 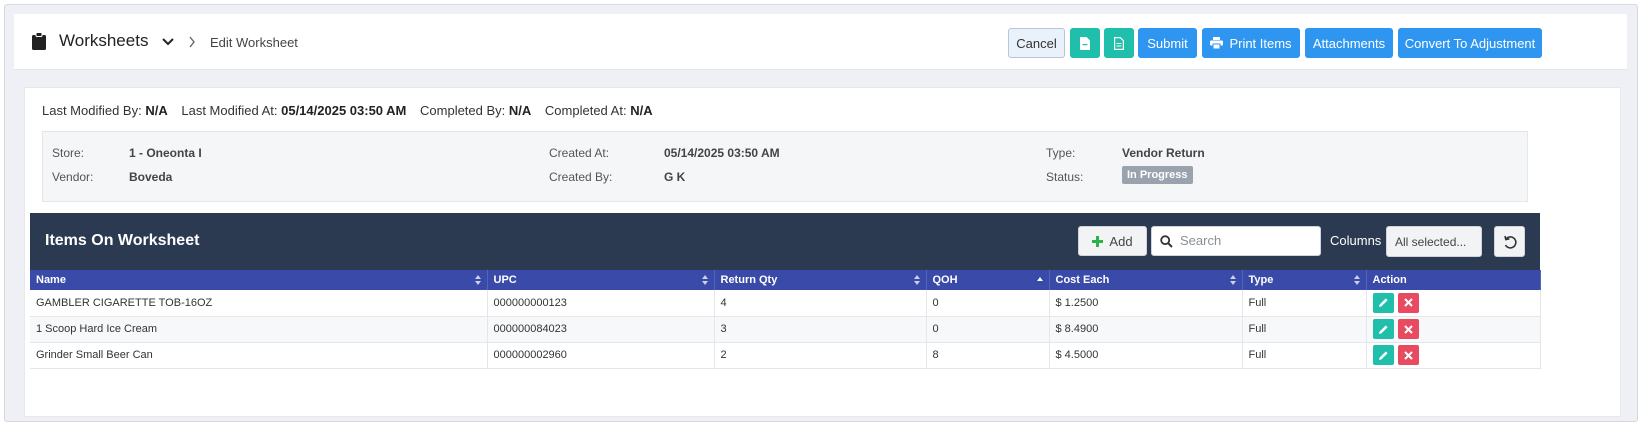 I want to click on cell-upc: 000000002960, so click(x=601, y=355).